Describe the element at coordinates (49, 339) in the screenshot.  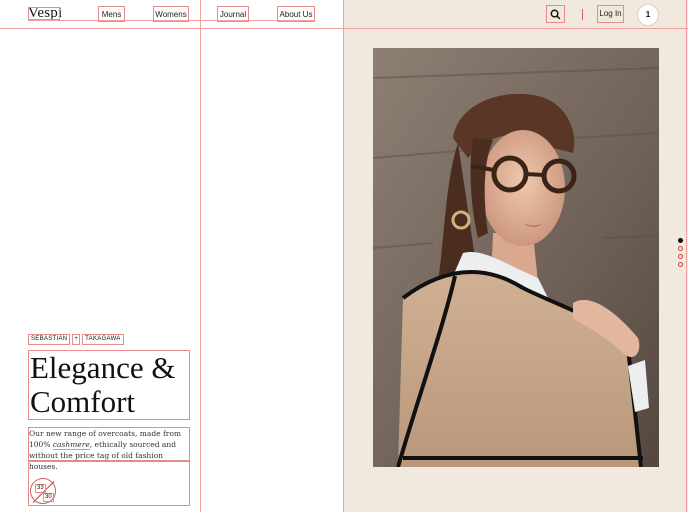
I see `designer-name: SEBASTIAN` at that location.